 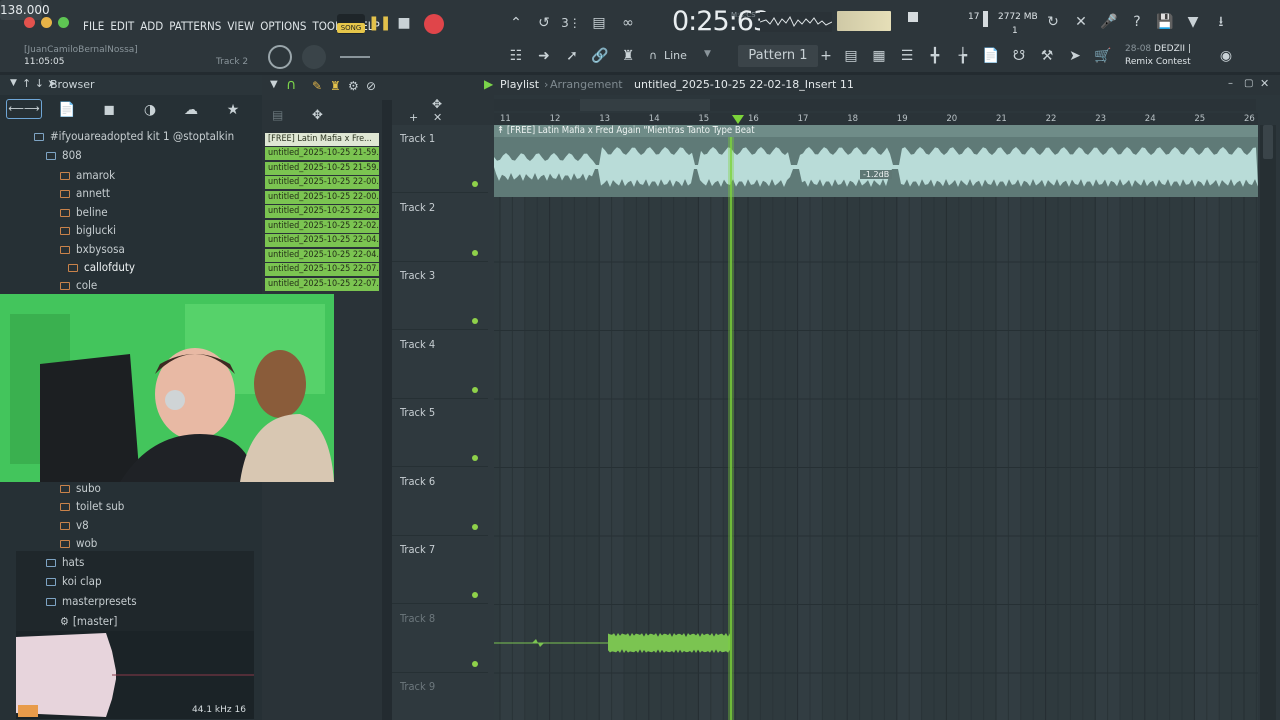 I want to click on tree-item: beline, so click(x=84, y=212).